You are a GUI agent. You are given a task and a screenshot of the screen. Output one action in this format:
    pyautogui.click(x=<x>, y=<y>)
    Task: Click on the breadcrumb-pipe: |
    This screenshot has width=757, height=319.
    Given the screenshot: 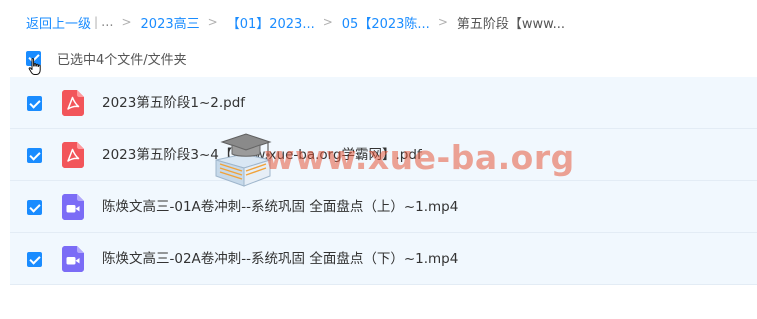 What is the action you would take?
    pyautogui.click(x=96, y=22)
    